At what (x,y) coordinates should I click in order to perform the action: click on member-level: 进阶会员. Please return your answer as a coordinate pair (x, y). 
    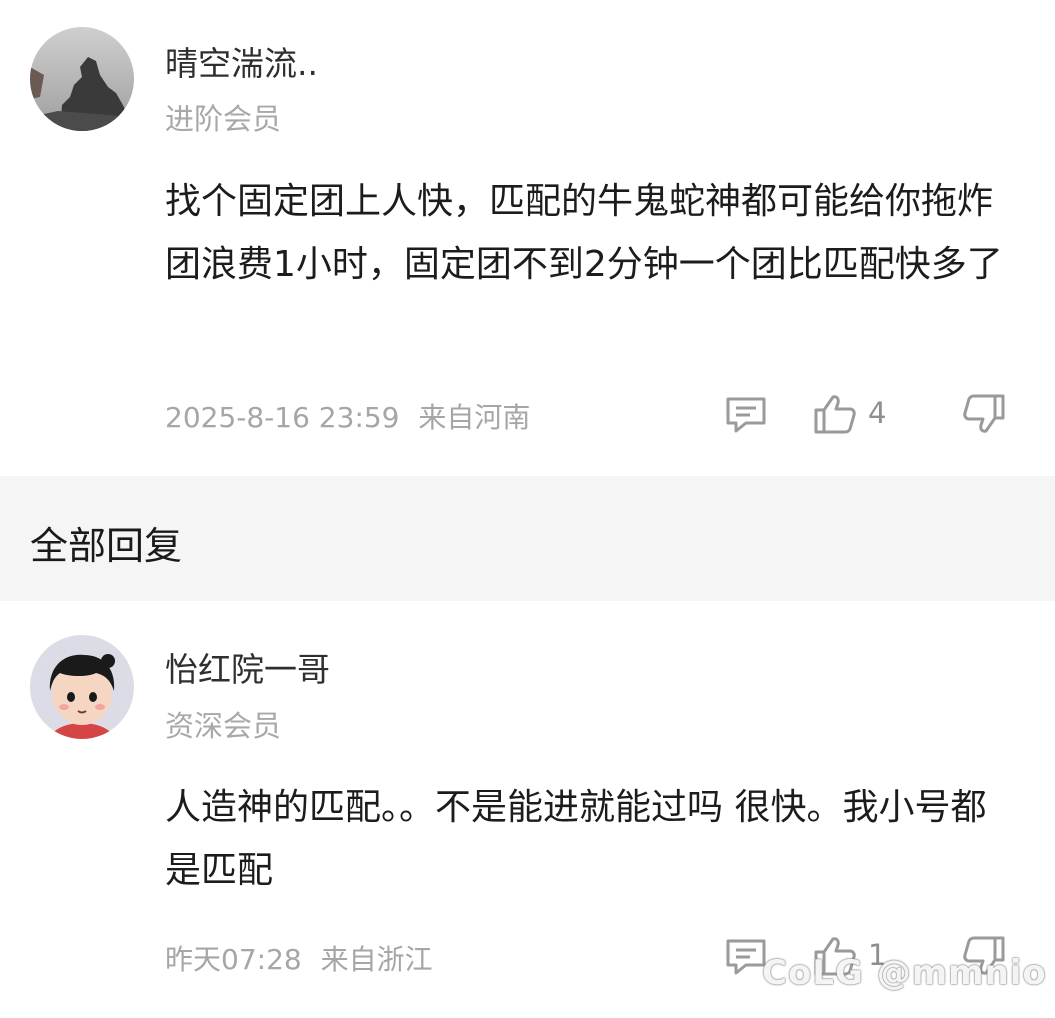
    Looking at the image, I should click on (223, 119).